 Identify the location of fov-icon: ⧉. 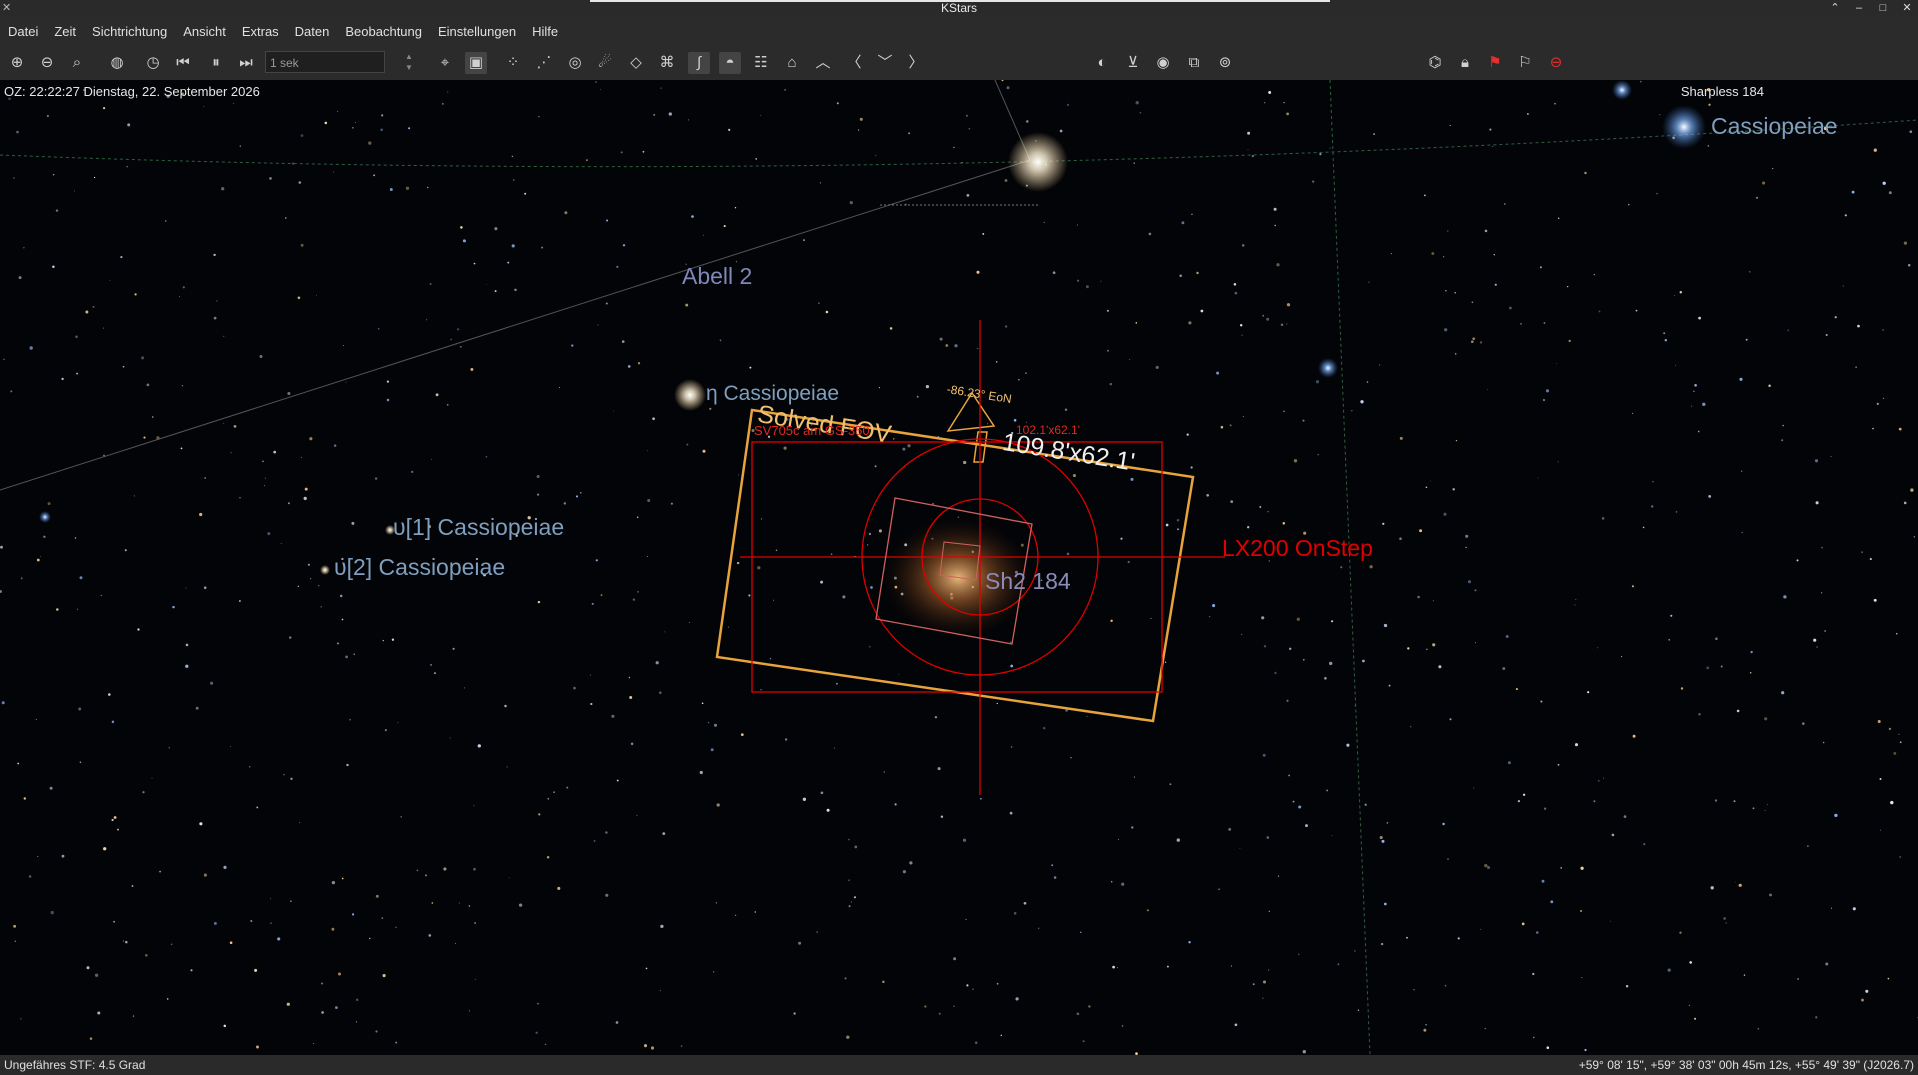
(1194, 63).